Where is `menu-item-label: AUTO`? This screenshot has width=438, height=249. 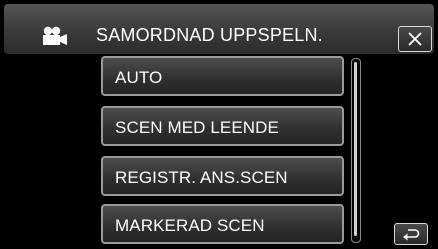
menu-item-label: AUTO is located at coordinates (139, 77).